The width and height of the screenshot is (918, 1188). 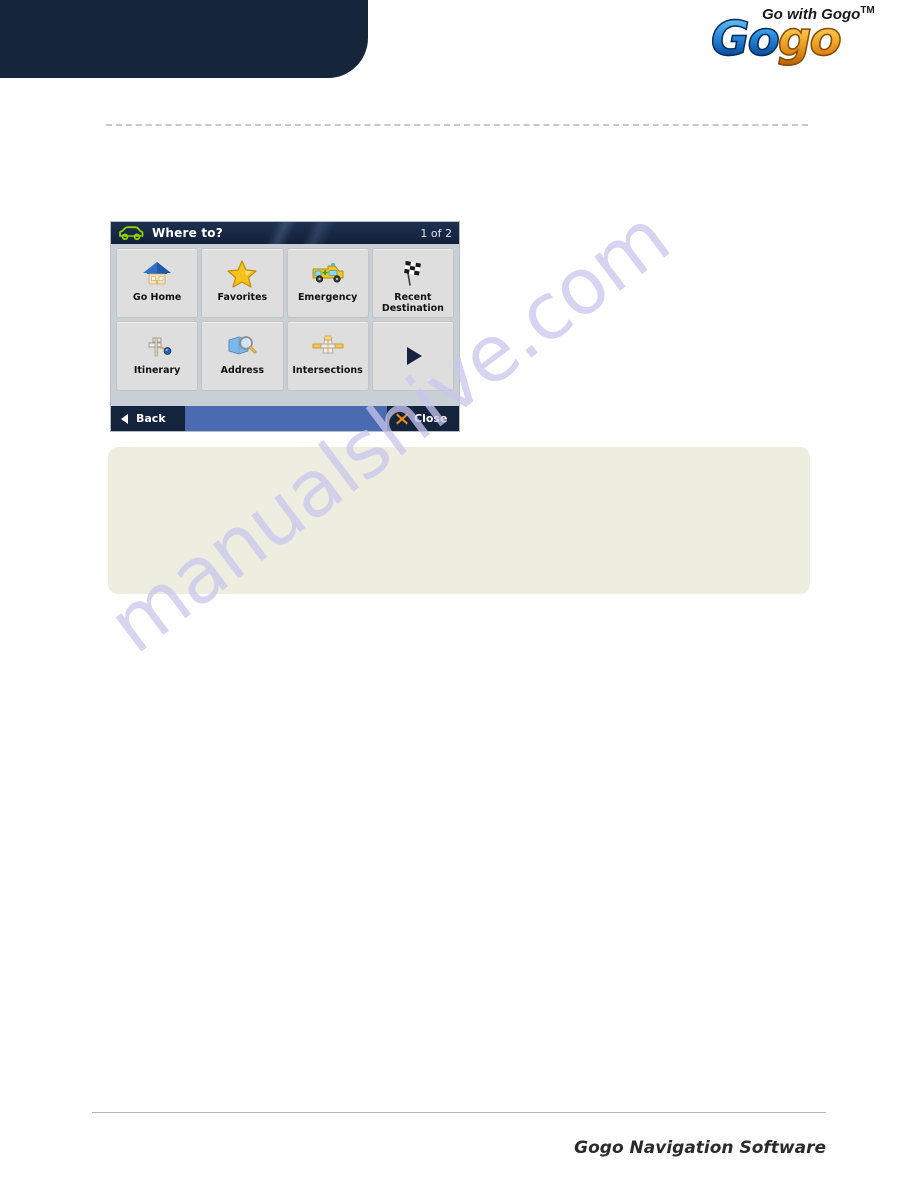 What do you see at coordinates (413, 297) in the screenshot?
I see `tile-label-line1: Recent` at bounding box center [413, 297].